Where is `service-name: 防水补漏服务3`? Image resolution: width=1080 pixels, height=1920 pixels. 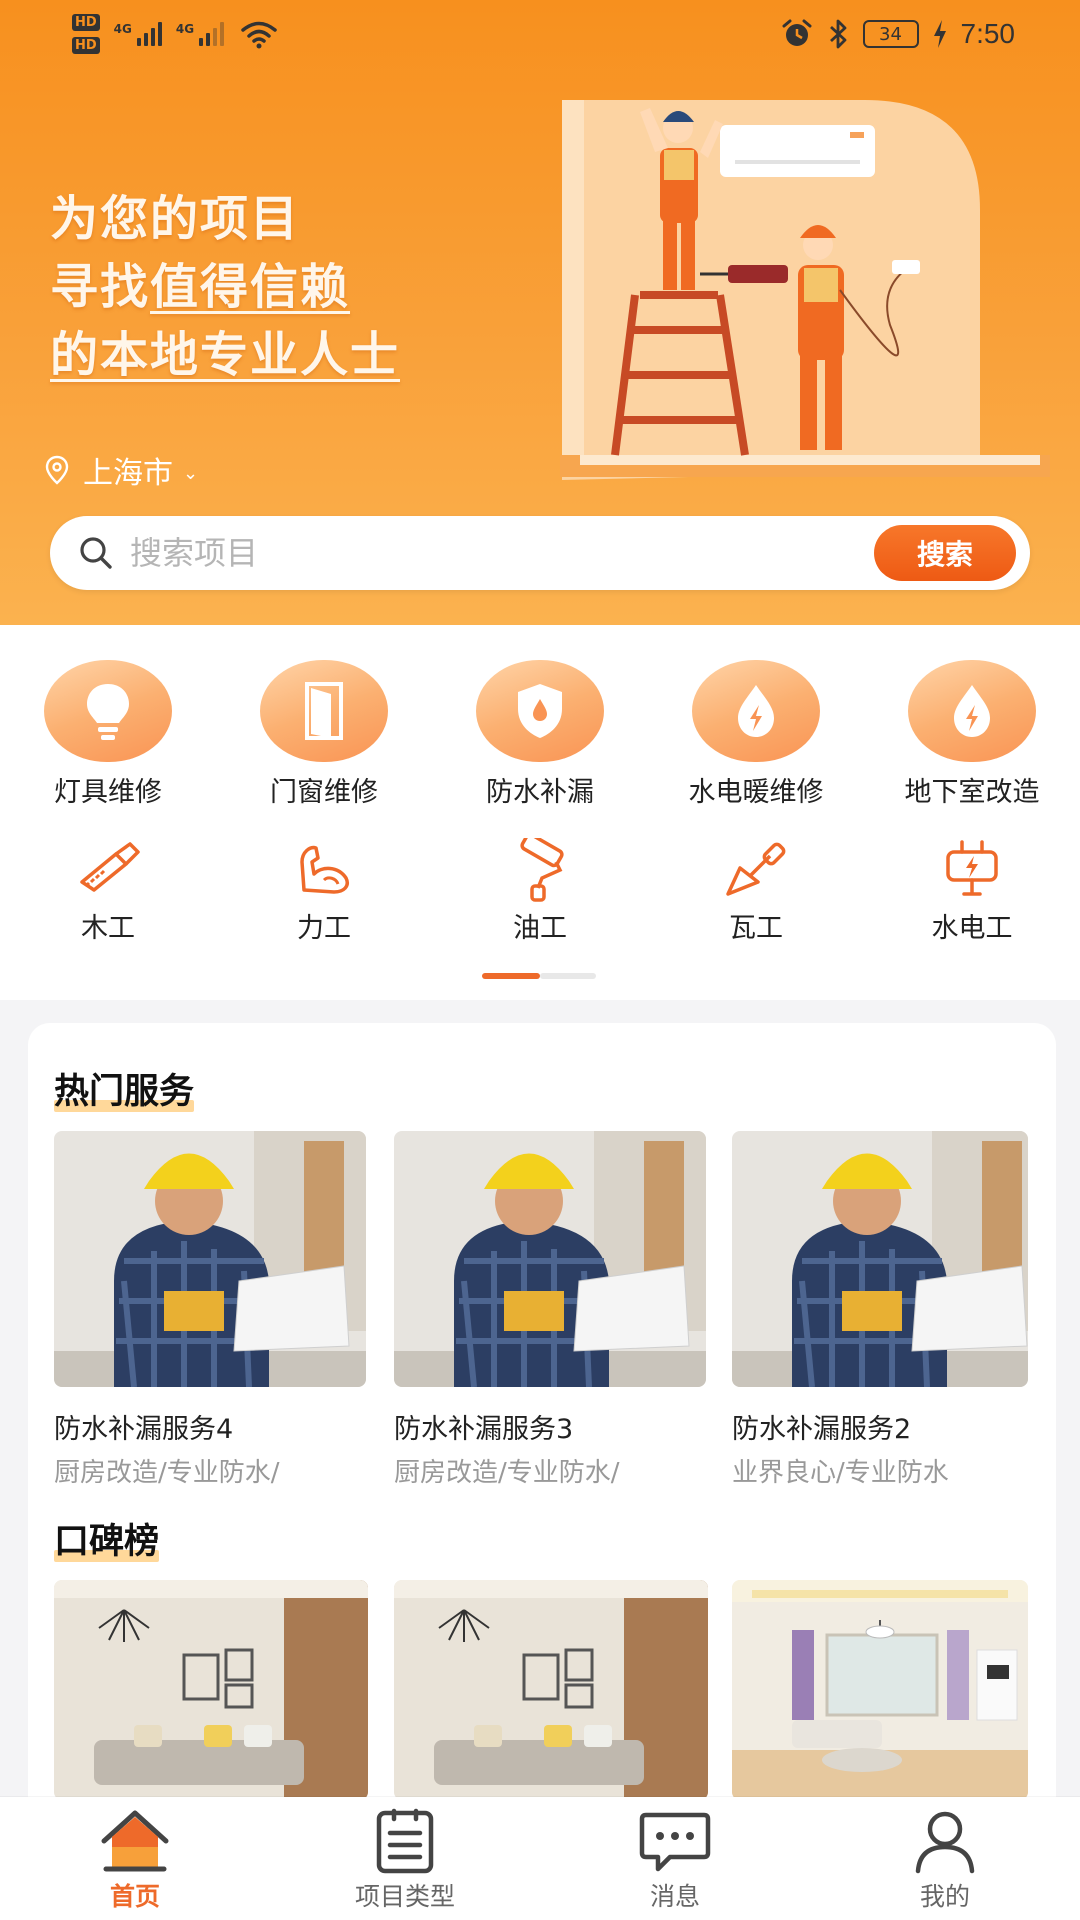
service-name: 防水补漏服务3 is located at coordinates (484, 1429).